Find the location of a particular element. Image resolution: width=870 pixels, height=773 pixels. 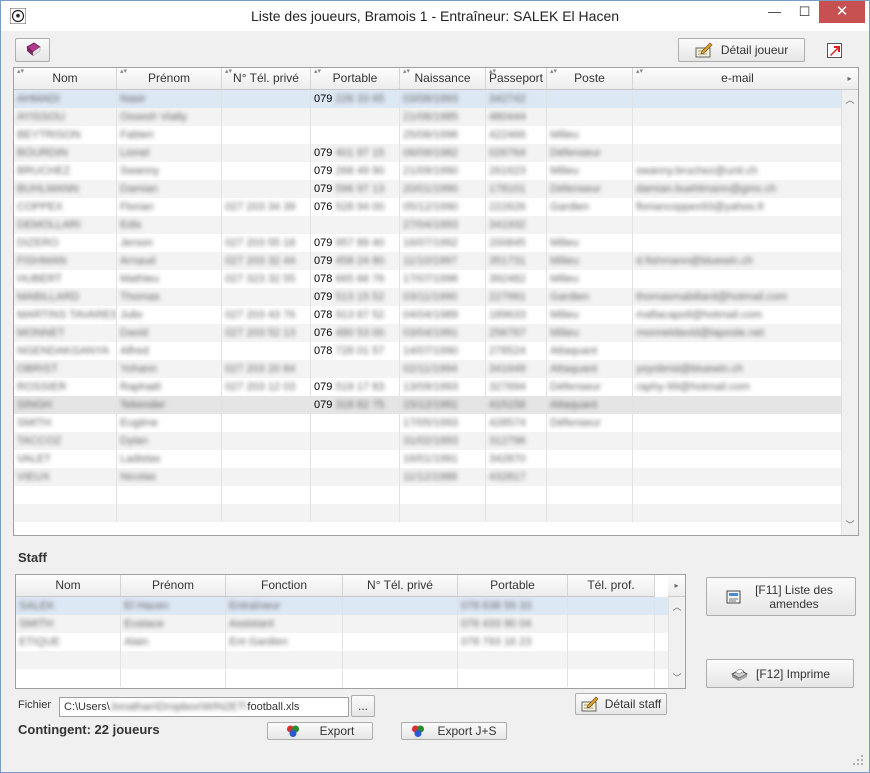

players-cell: Gardien is located at coordinates (590, 297).